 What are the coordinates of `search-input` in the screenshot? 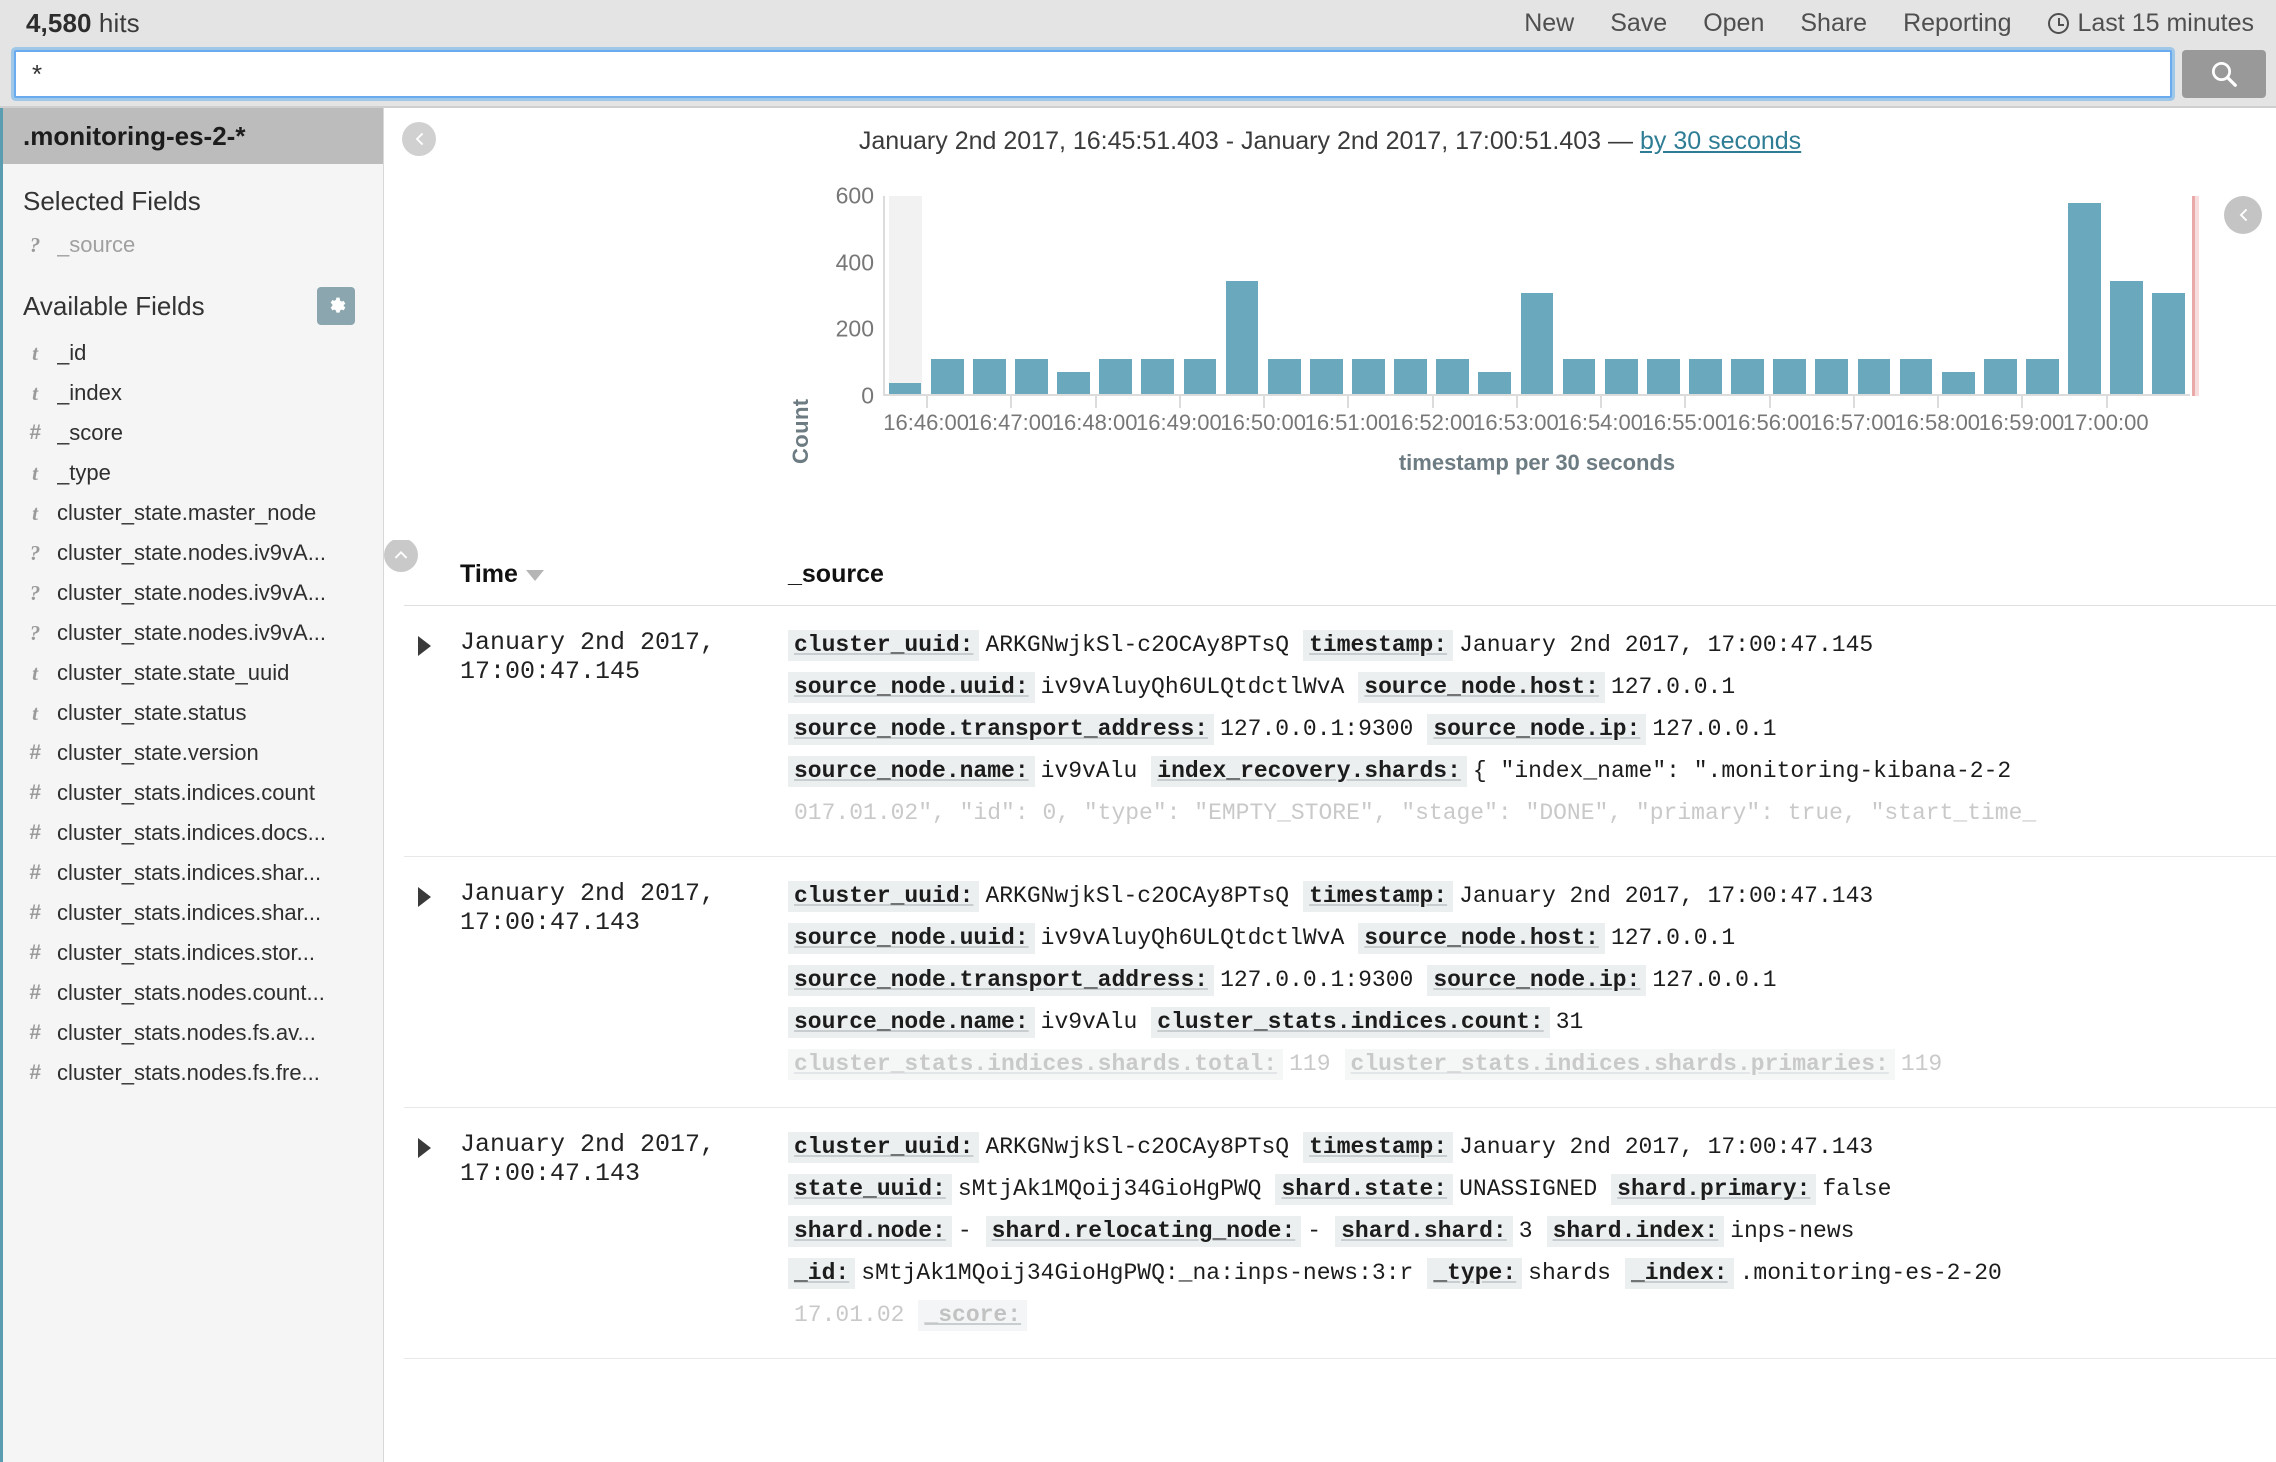 It's located at (1093, 74).